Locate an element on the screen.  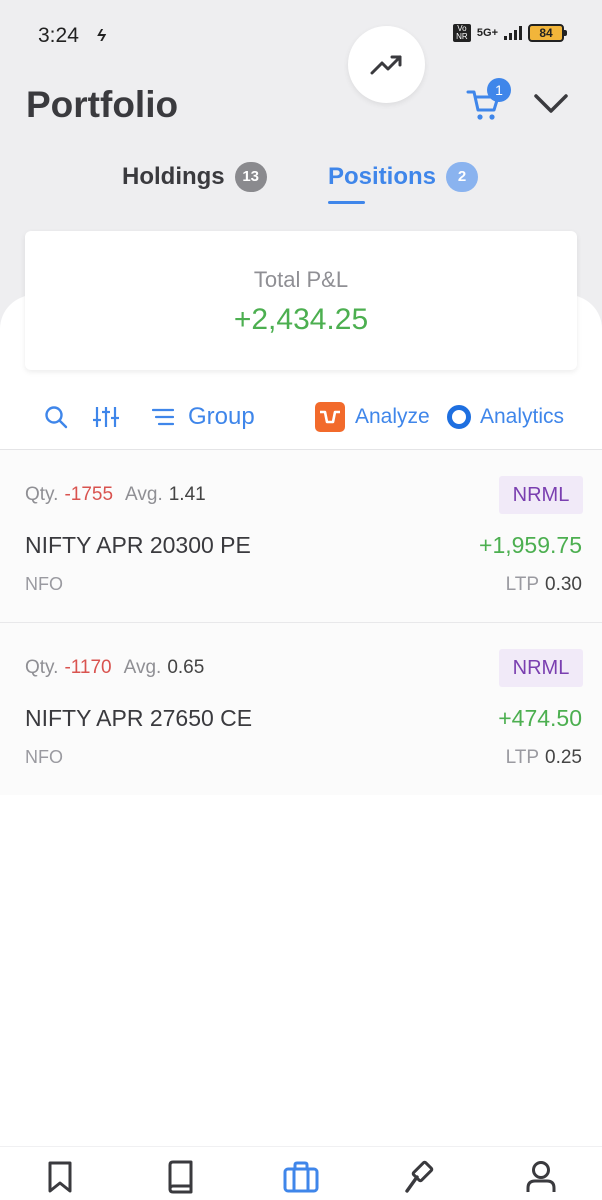
nav-orders is located at coordinates (180, 1177).